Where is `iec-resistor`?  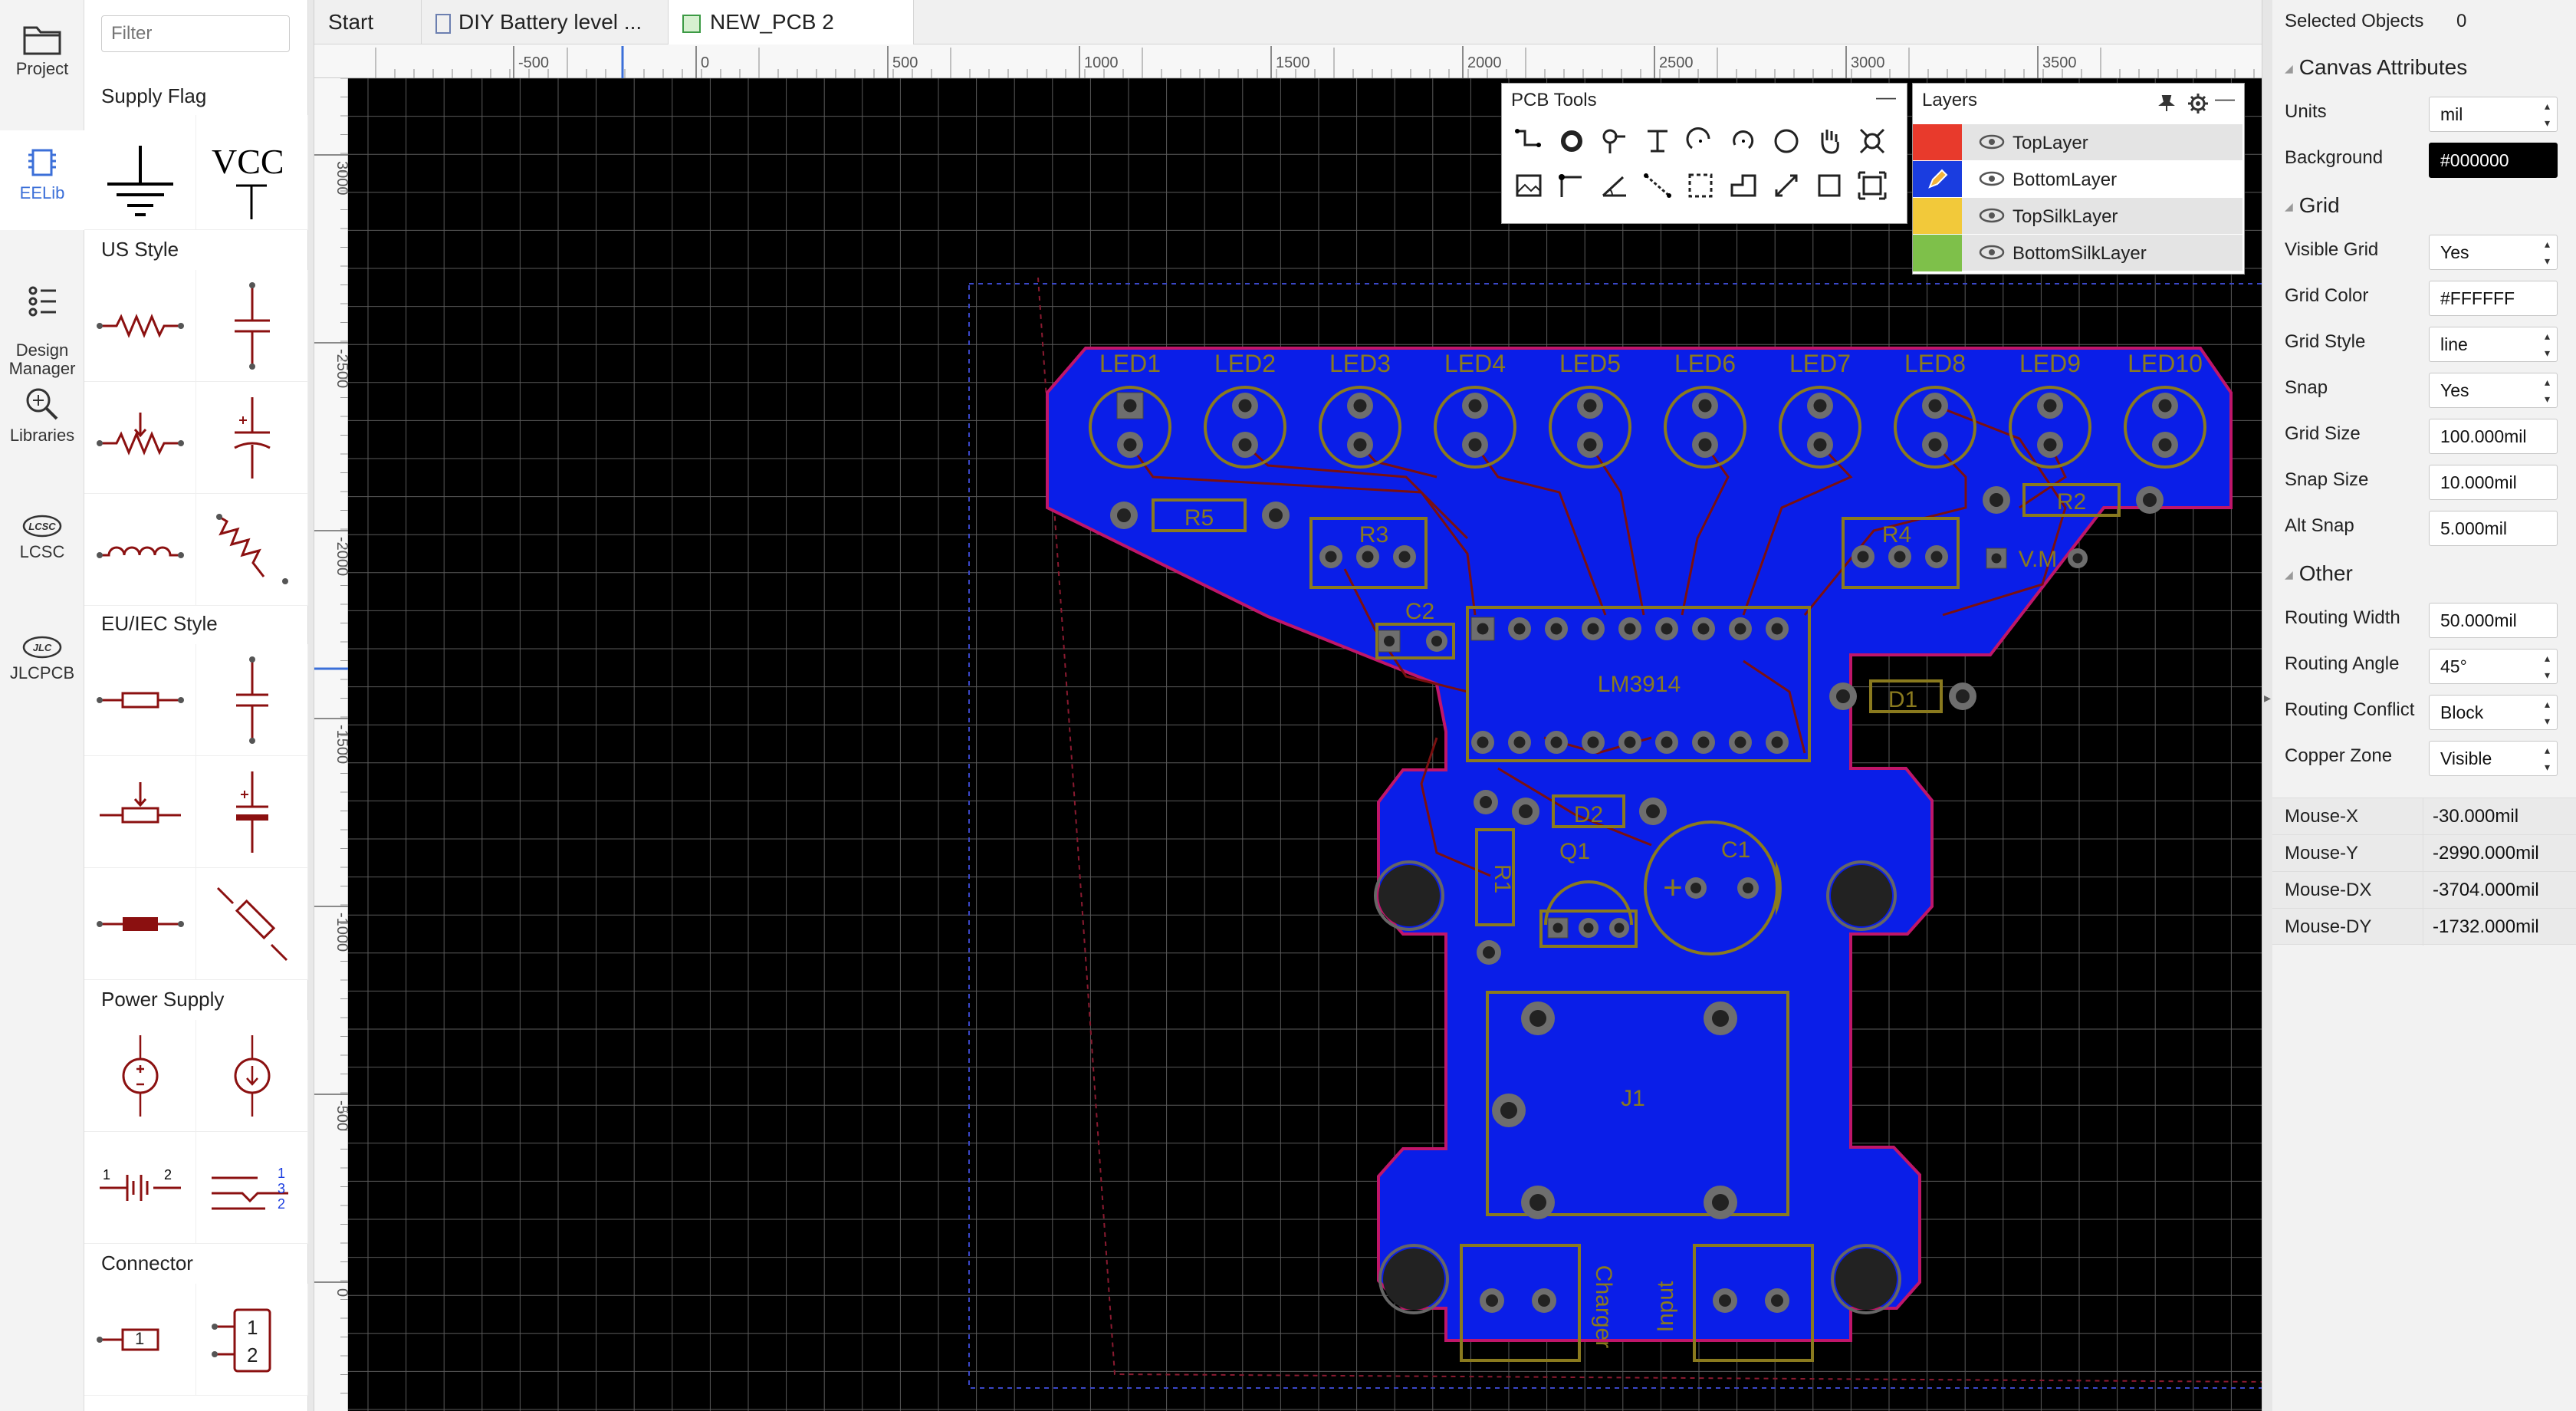
iec-resistor is located at coordinates (140, 700).